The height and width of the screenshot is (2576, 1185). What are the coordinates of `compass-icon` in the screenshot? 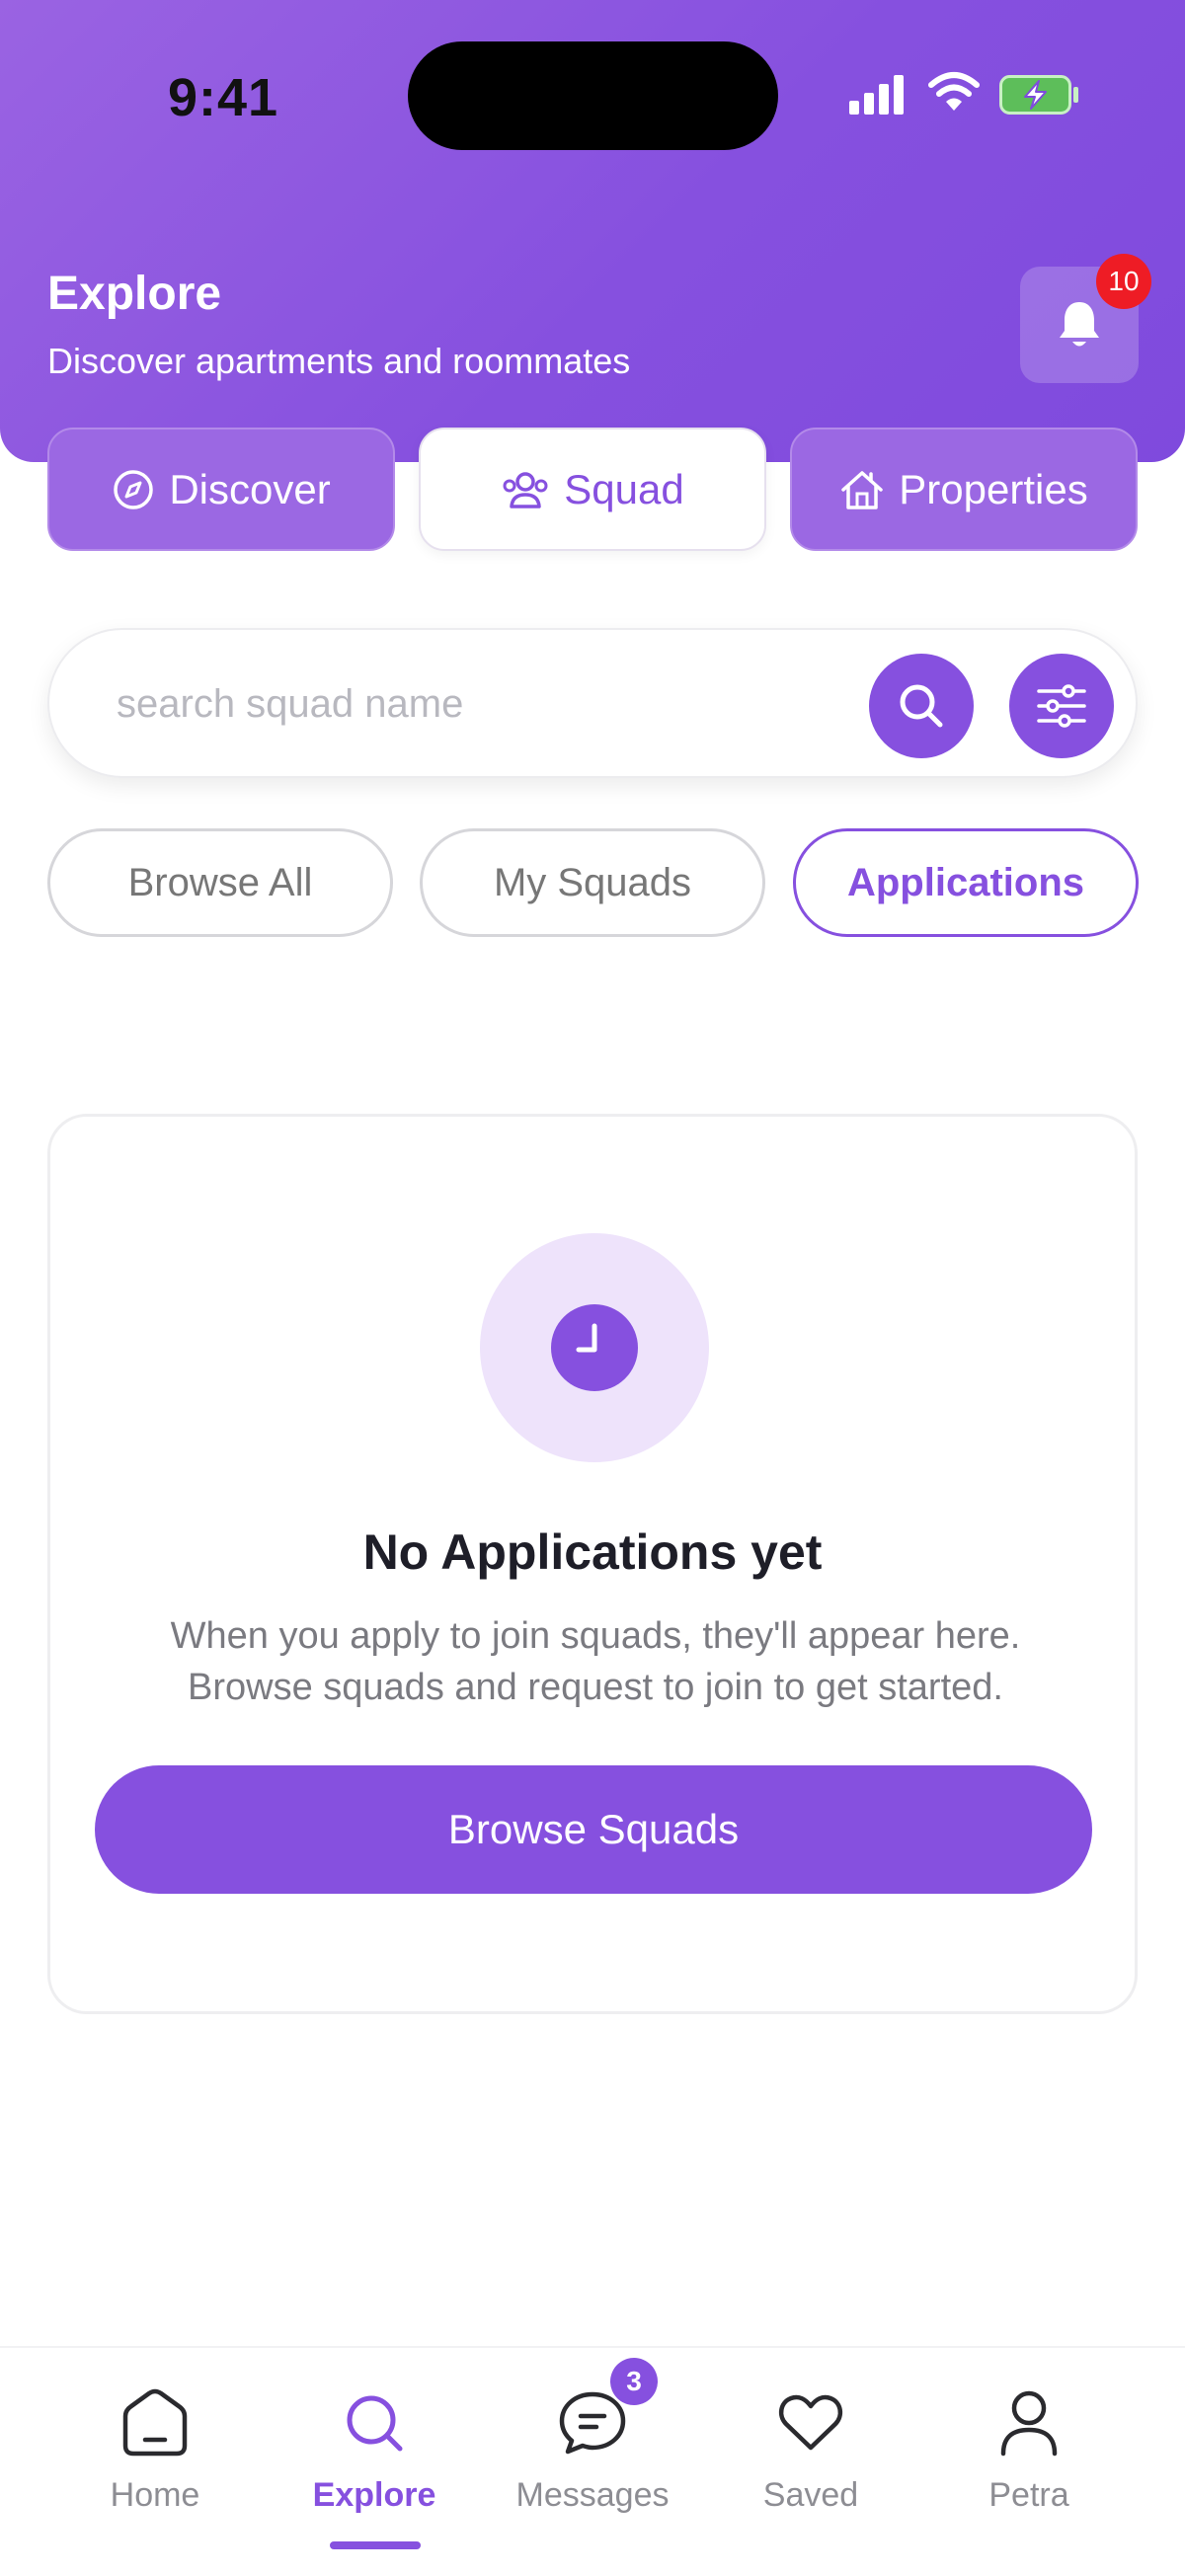 It's located at (134, 489).